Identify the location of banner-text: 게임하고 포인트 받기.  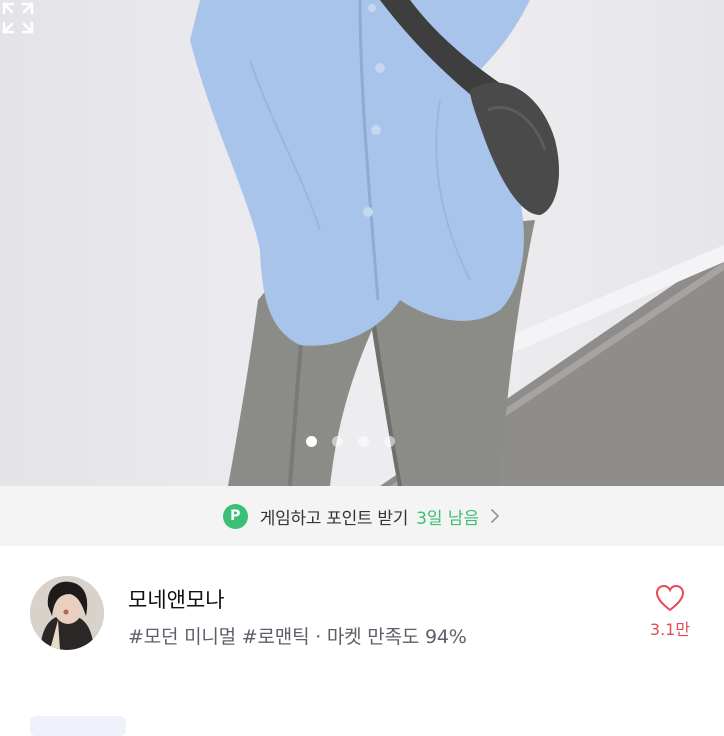
(334, 518).